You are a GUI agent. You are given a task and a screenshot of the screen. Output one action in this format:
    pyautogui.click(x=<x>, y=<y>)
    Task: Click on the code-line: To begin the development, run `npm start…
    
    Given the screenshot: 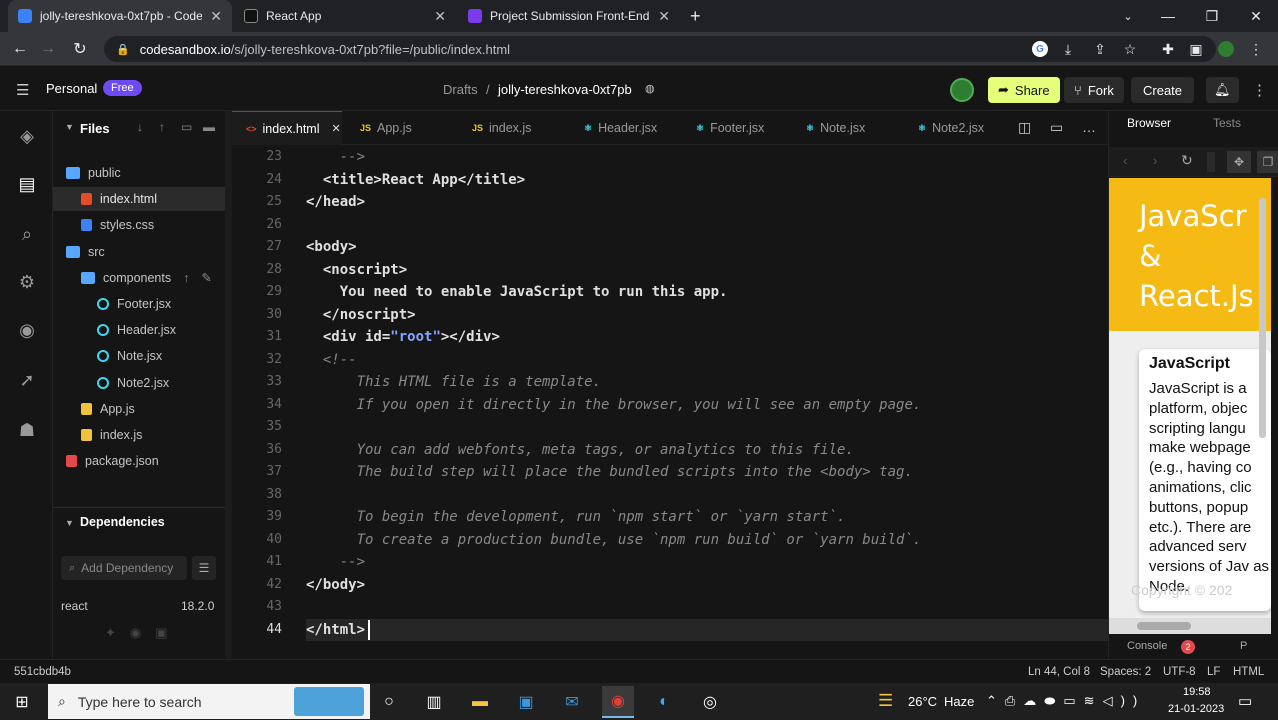 What is the action you would take?
    pyautogui.click(x=576, y=517)
    